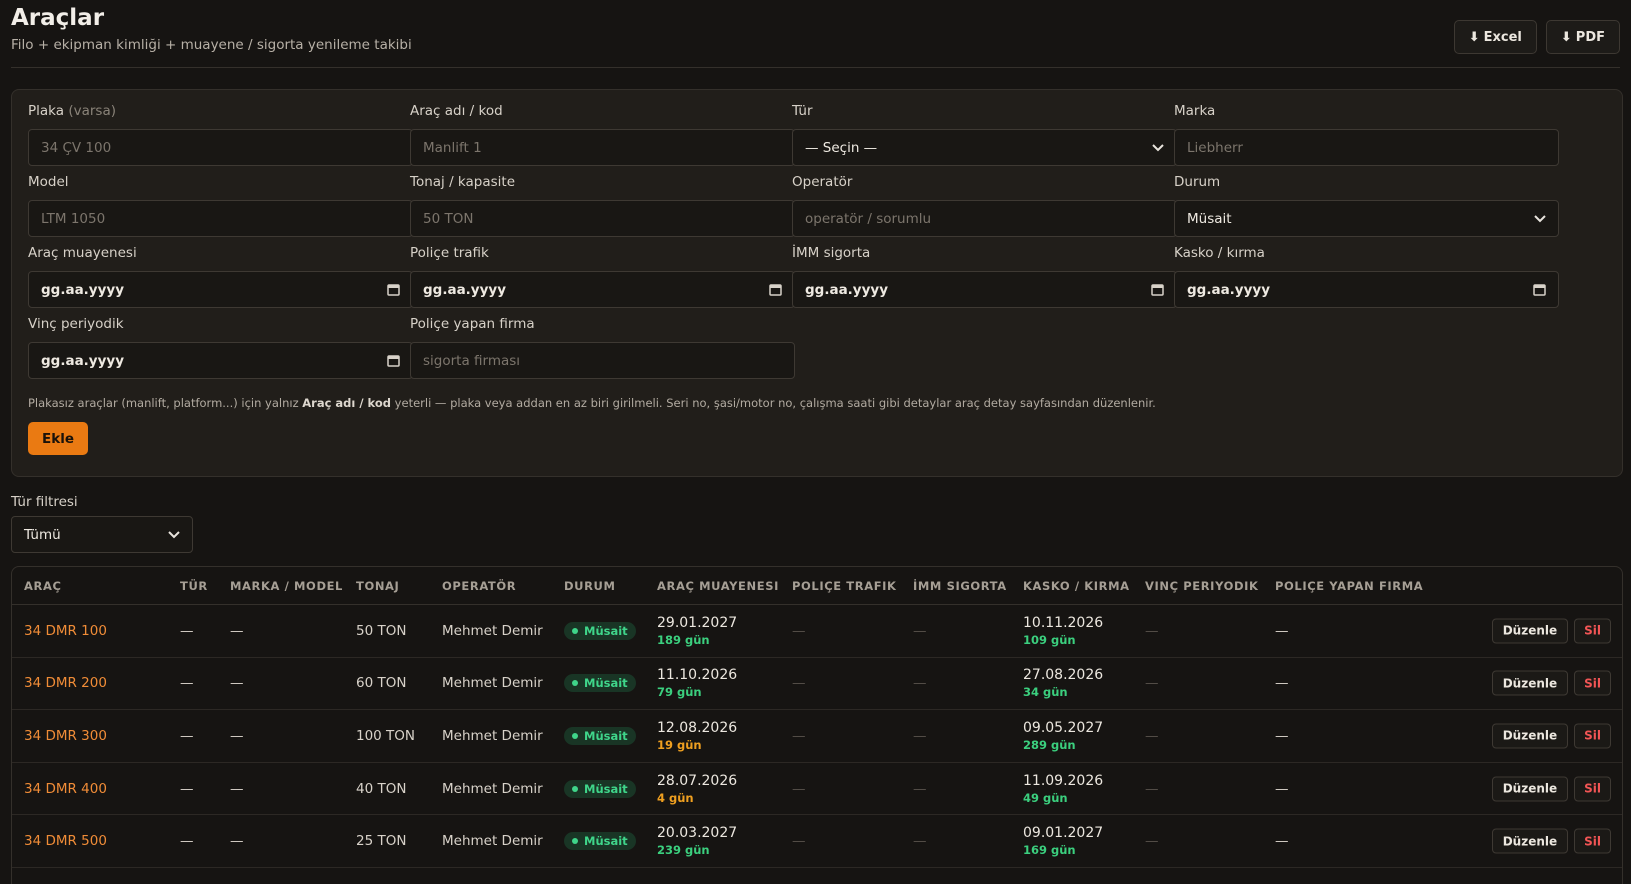 Image resolution: width=1631 pixels, height=884 pixels. What do you see at coordinates (72, 111) in the screenshot?
I see `plaka-label: Plaka (varsa)` at bounding box center [72, 111].